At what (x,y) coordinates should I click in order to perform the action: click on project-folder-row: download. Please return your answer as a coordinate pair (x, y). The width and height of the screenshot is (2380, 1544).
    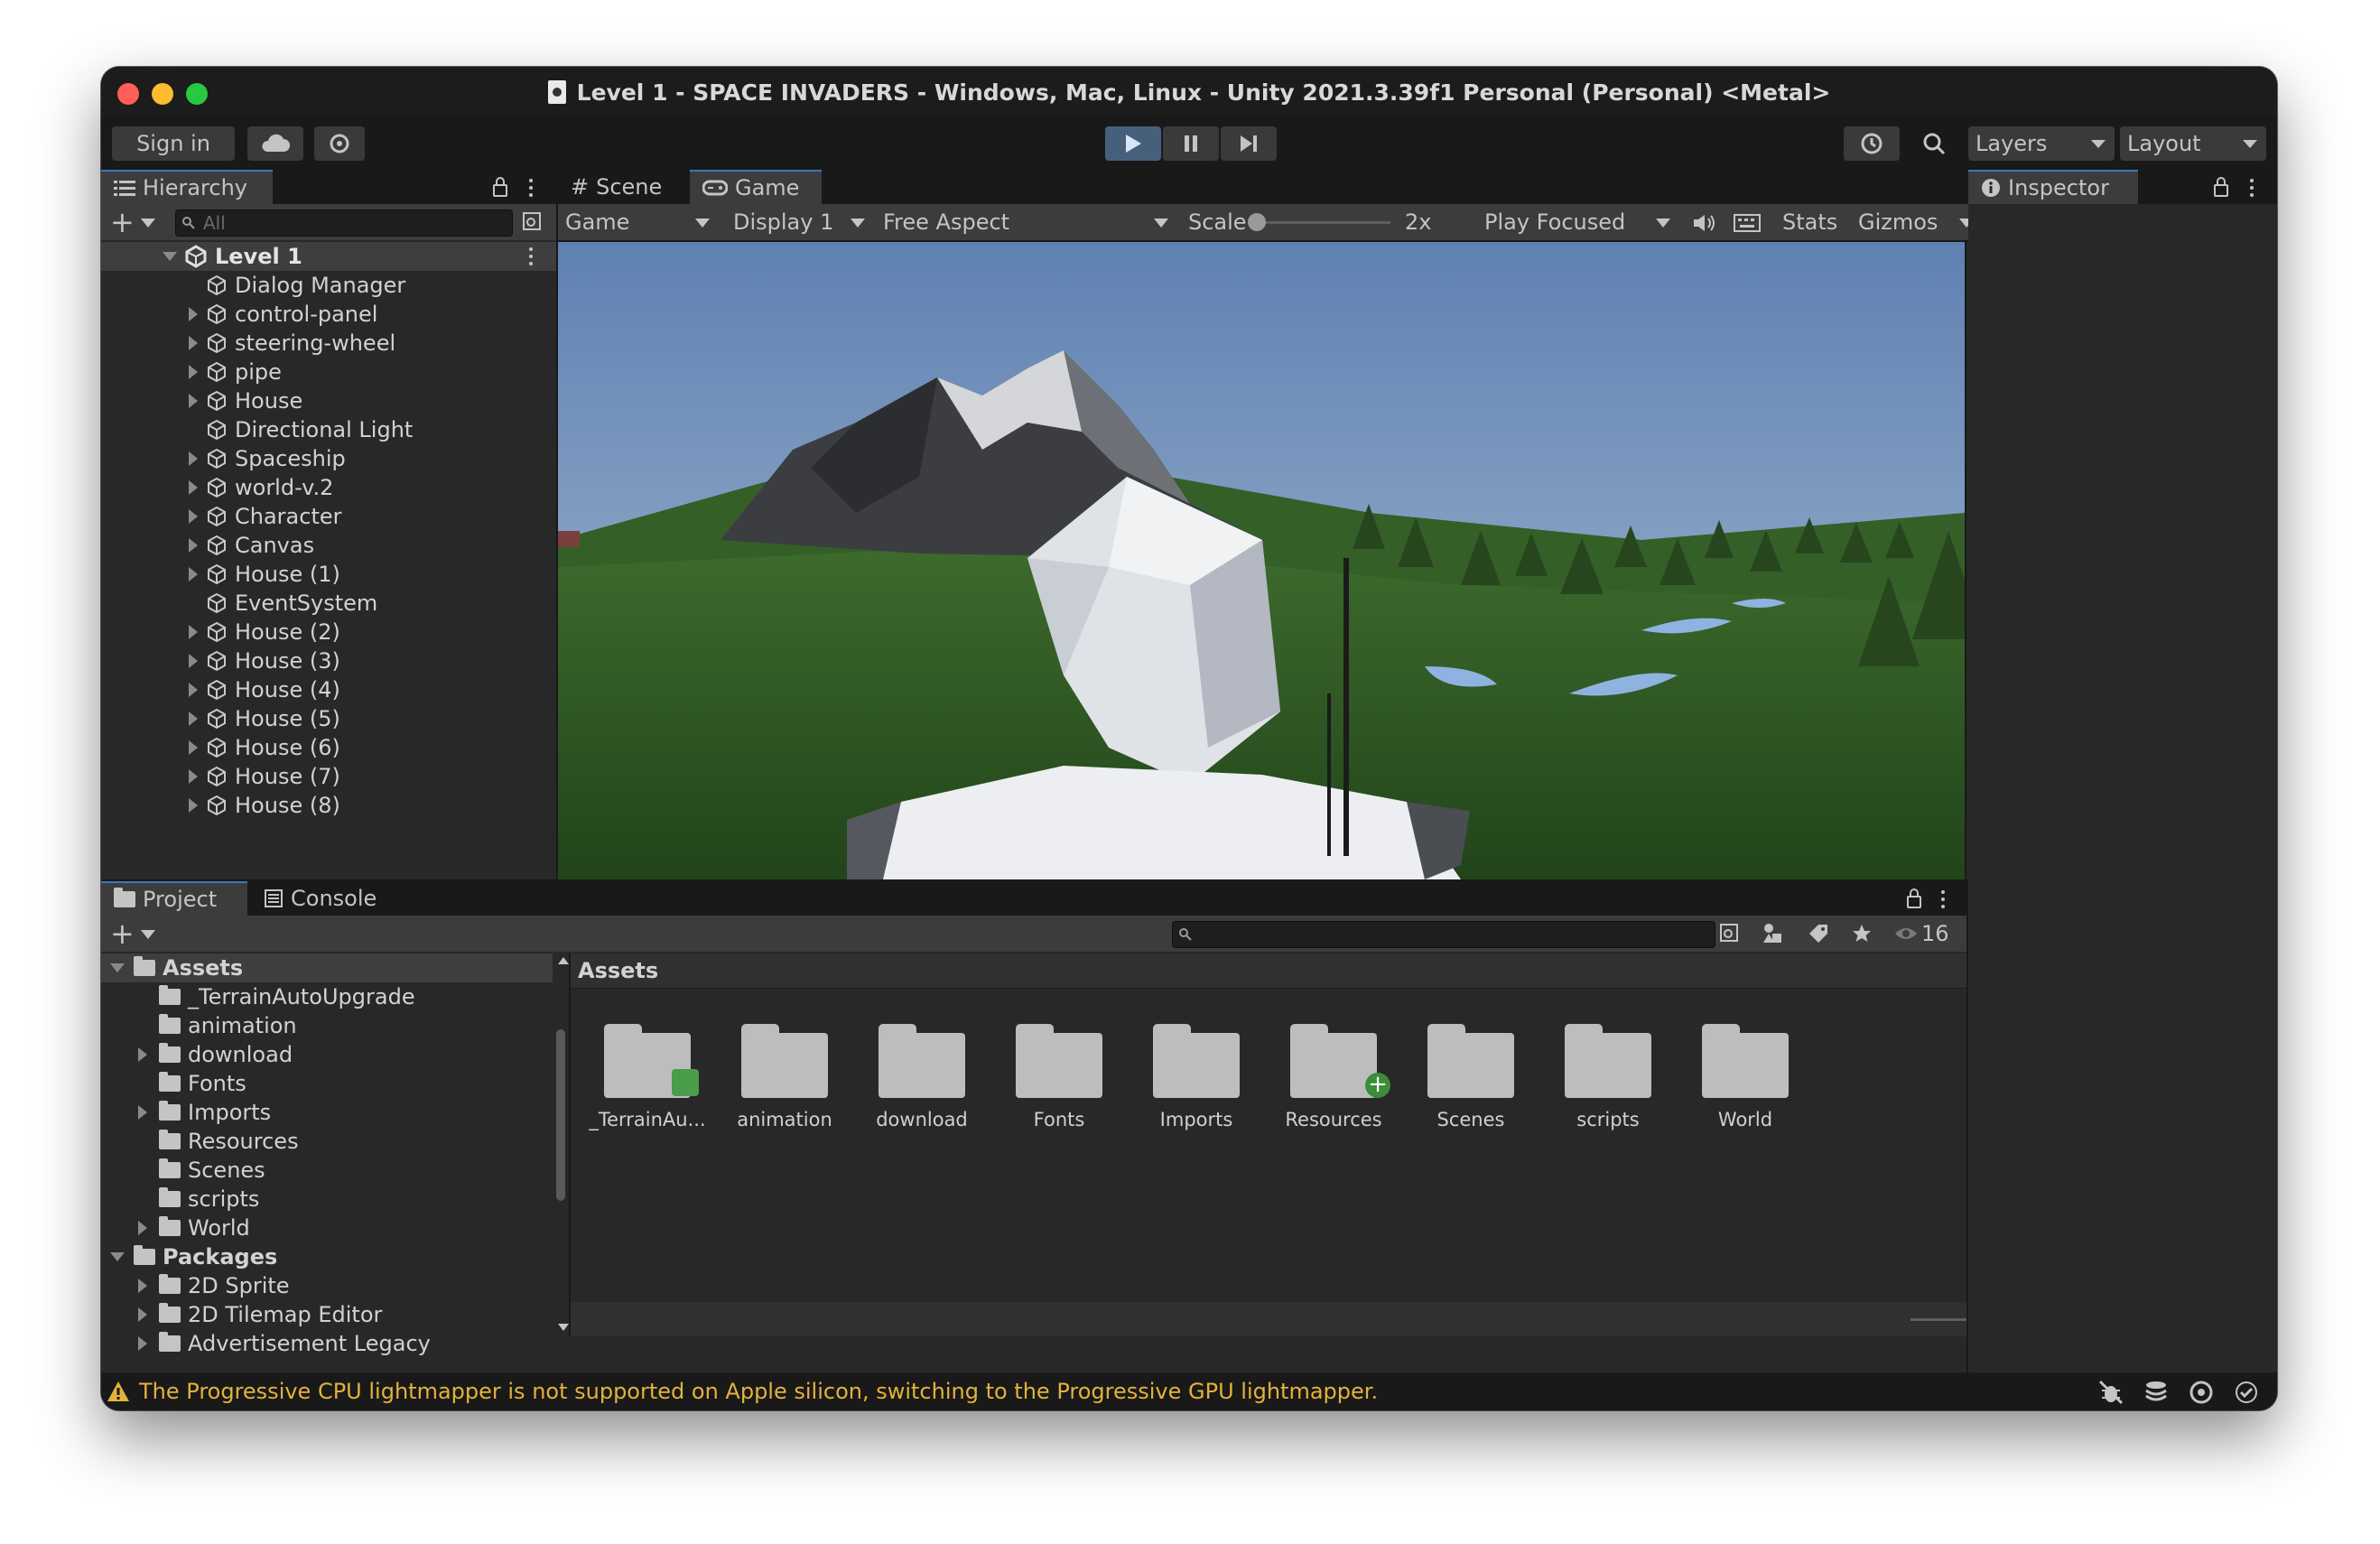
    Looking at the image, I should click on (327, 1054).